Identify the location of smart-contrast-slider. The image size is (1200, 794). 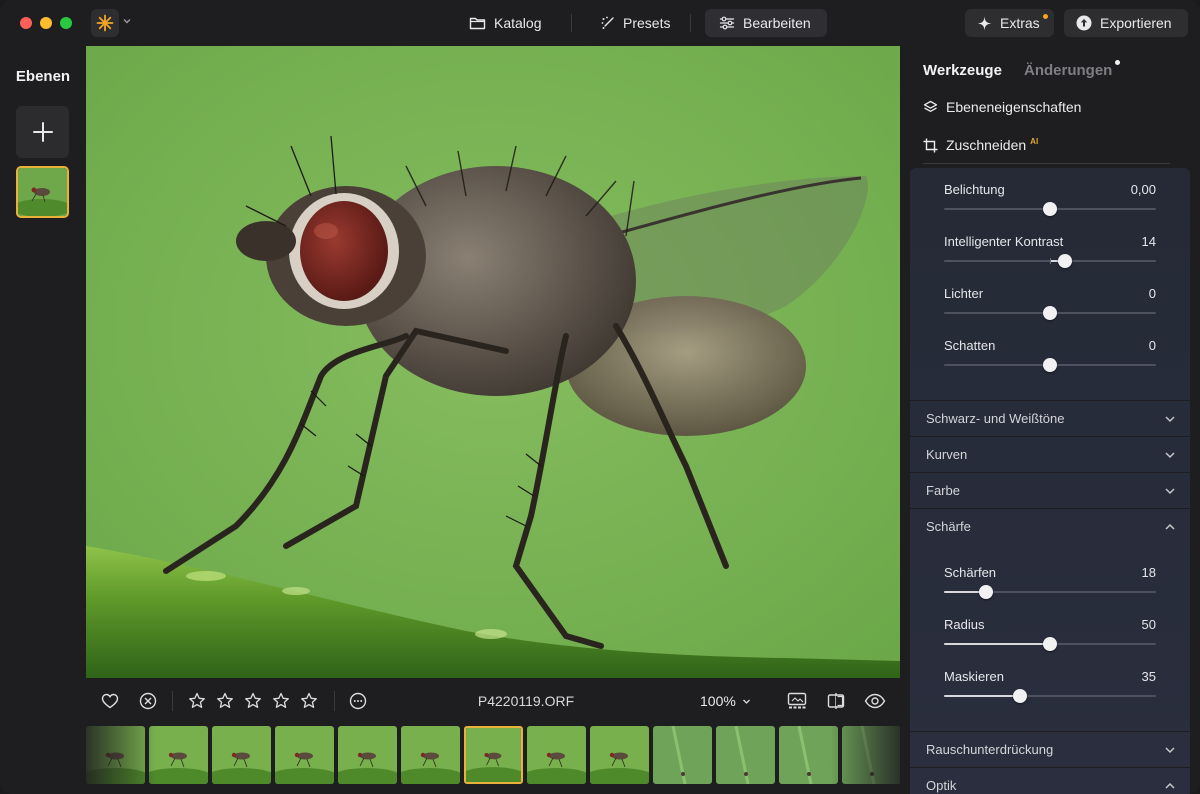
(1050, 261).